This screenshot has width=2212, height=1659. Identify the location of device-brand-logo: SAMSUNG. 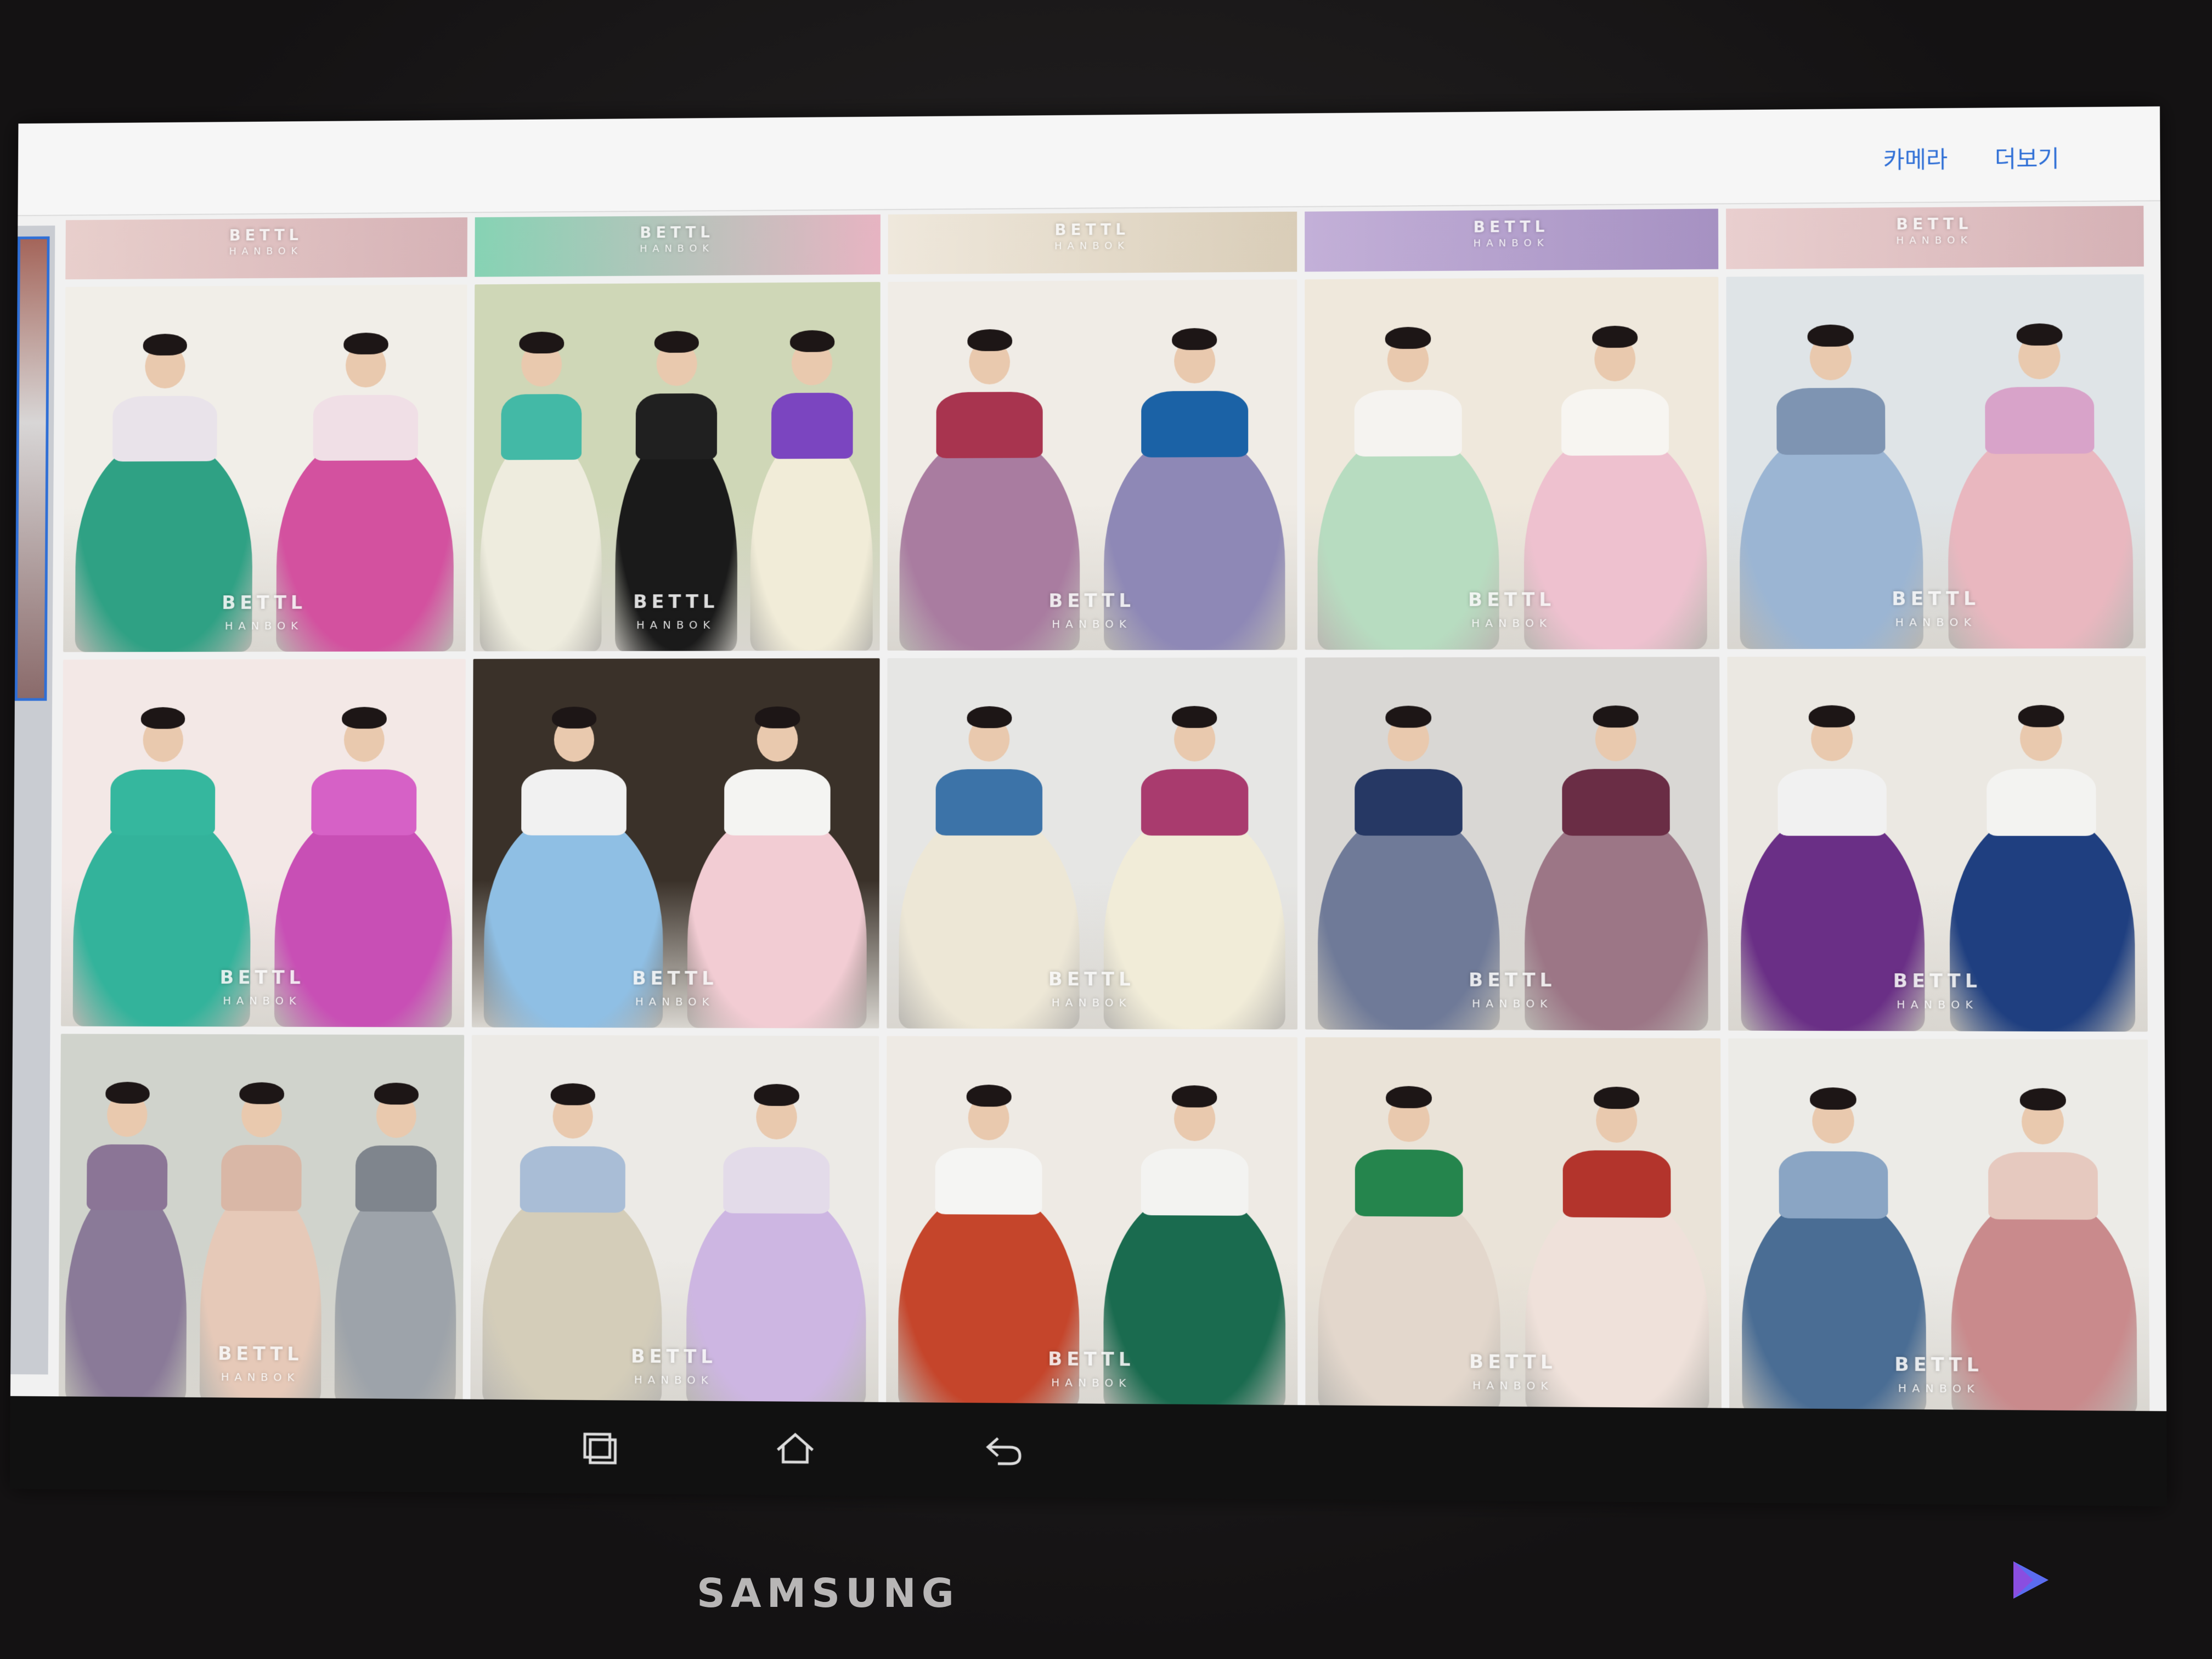
(828, 1593).